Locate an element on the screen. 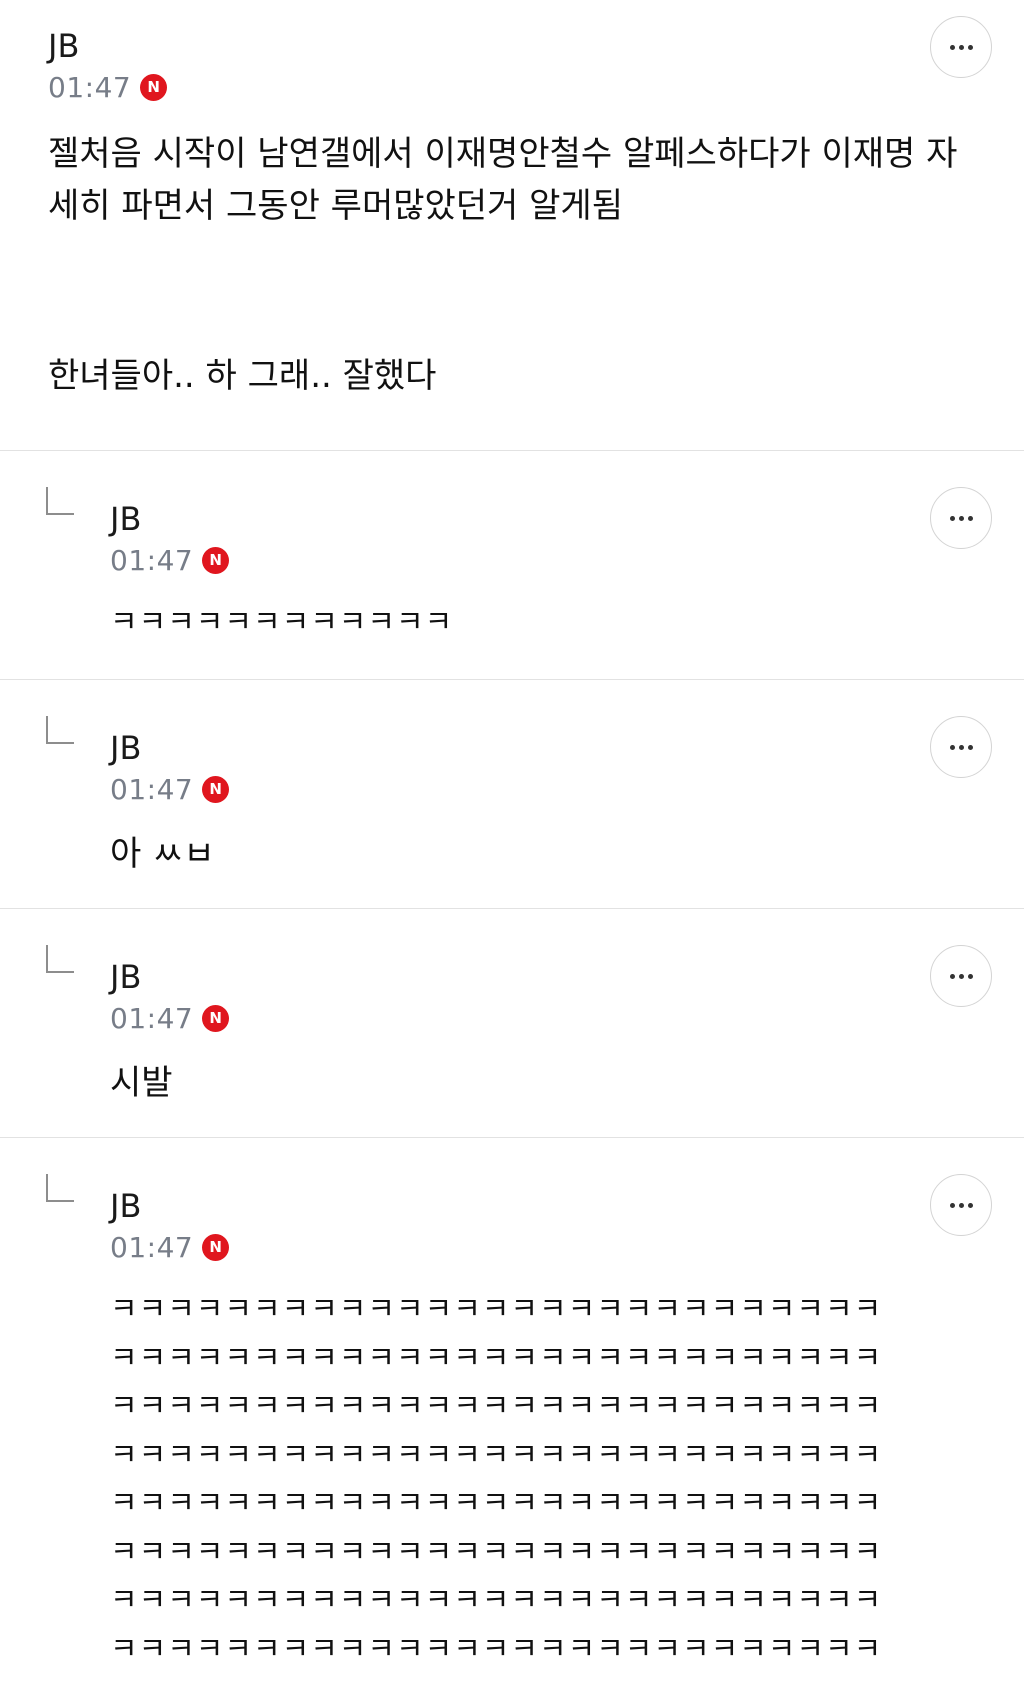 The width and height of the screenshot is (1024, 1688). reply-comment: JB 01:47 N 시발 is located at coordinates (512, 1023).